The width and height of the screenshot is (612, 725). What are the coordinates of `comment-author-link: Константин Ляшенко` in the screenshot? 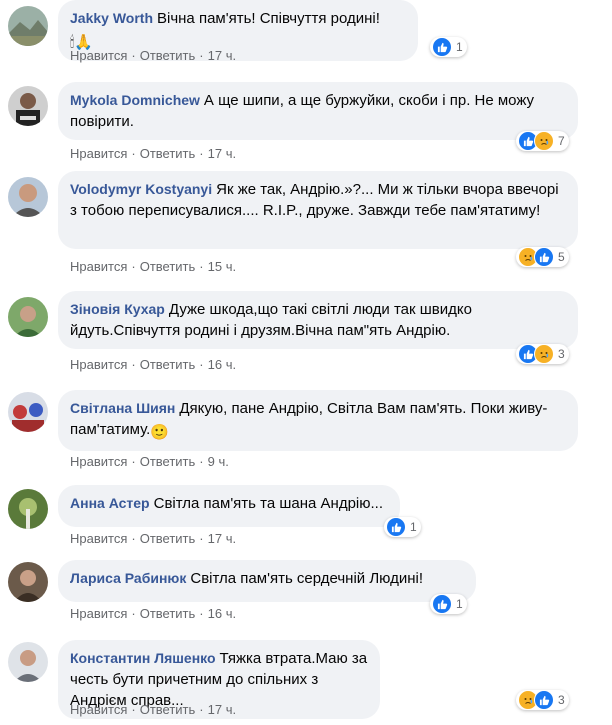 It's located at (143, 658).